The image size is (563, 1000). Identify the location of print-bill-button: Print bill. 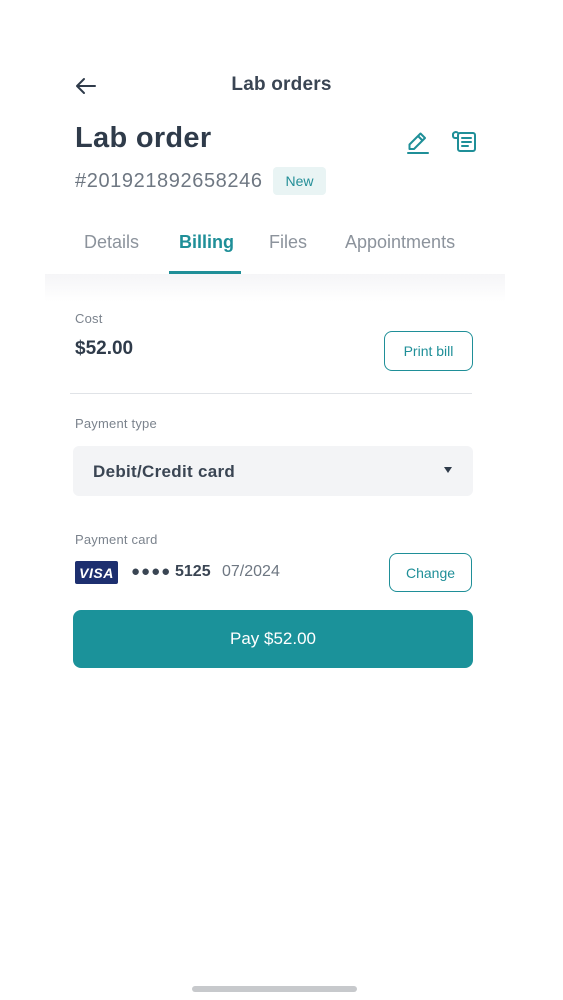
(428, 351).